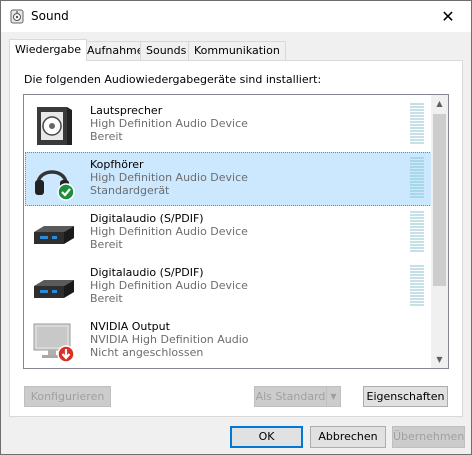 Image resolution: width=472 pixels, height=455 pixels. I want to click on device-list-scrollbar: ▲ ▼, so click(439, 231).